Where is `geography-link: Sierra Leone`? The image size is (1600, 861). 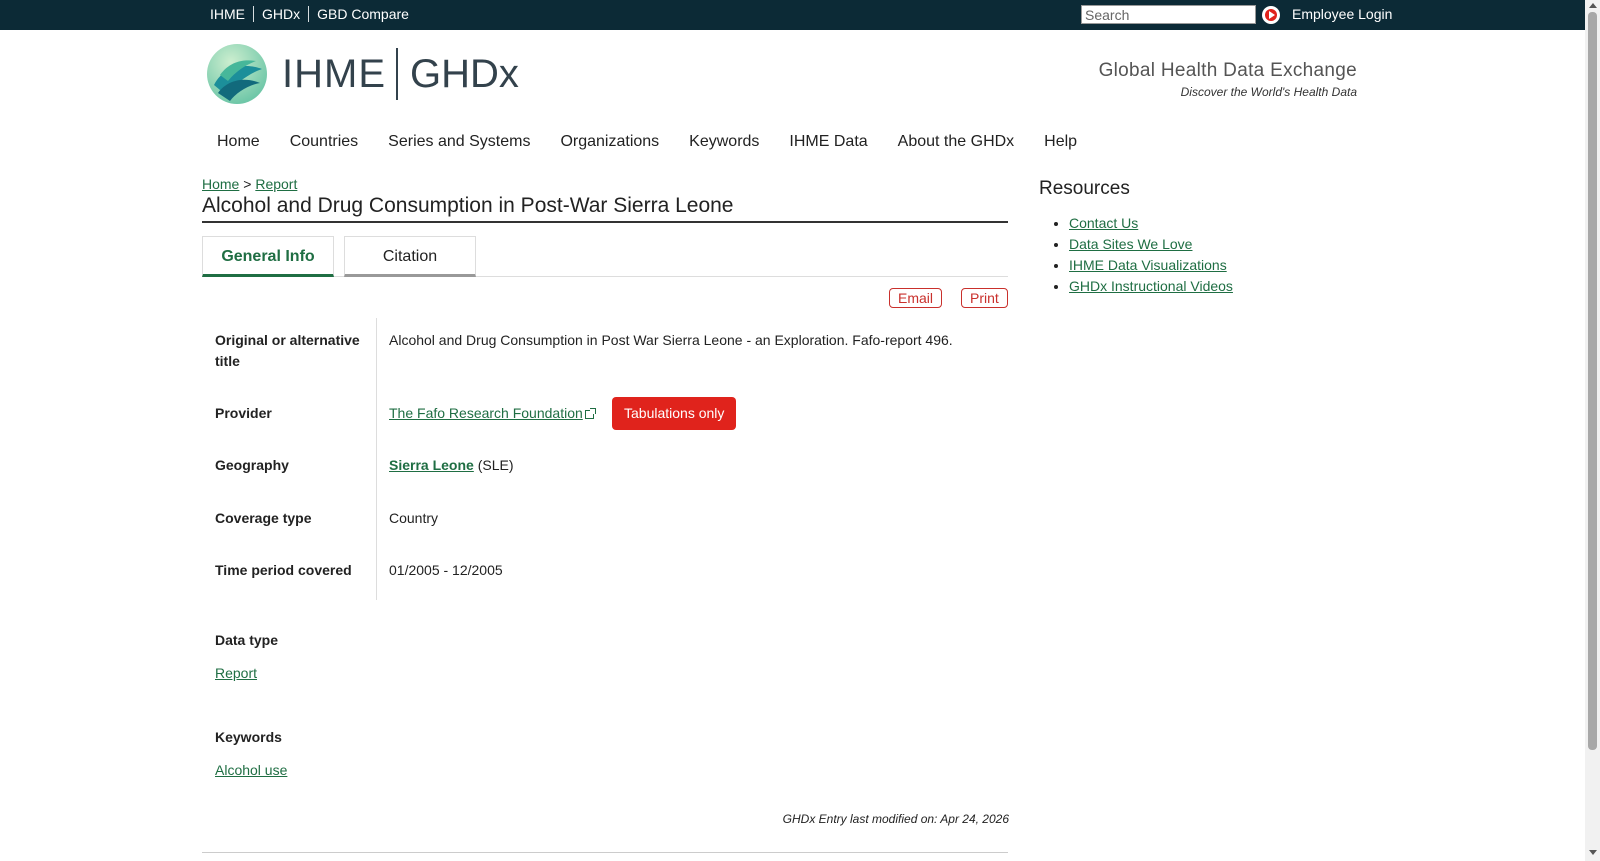
geography-link: Sierra Leone is located at coordinates (431, 465).